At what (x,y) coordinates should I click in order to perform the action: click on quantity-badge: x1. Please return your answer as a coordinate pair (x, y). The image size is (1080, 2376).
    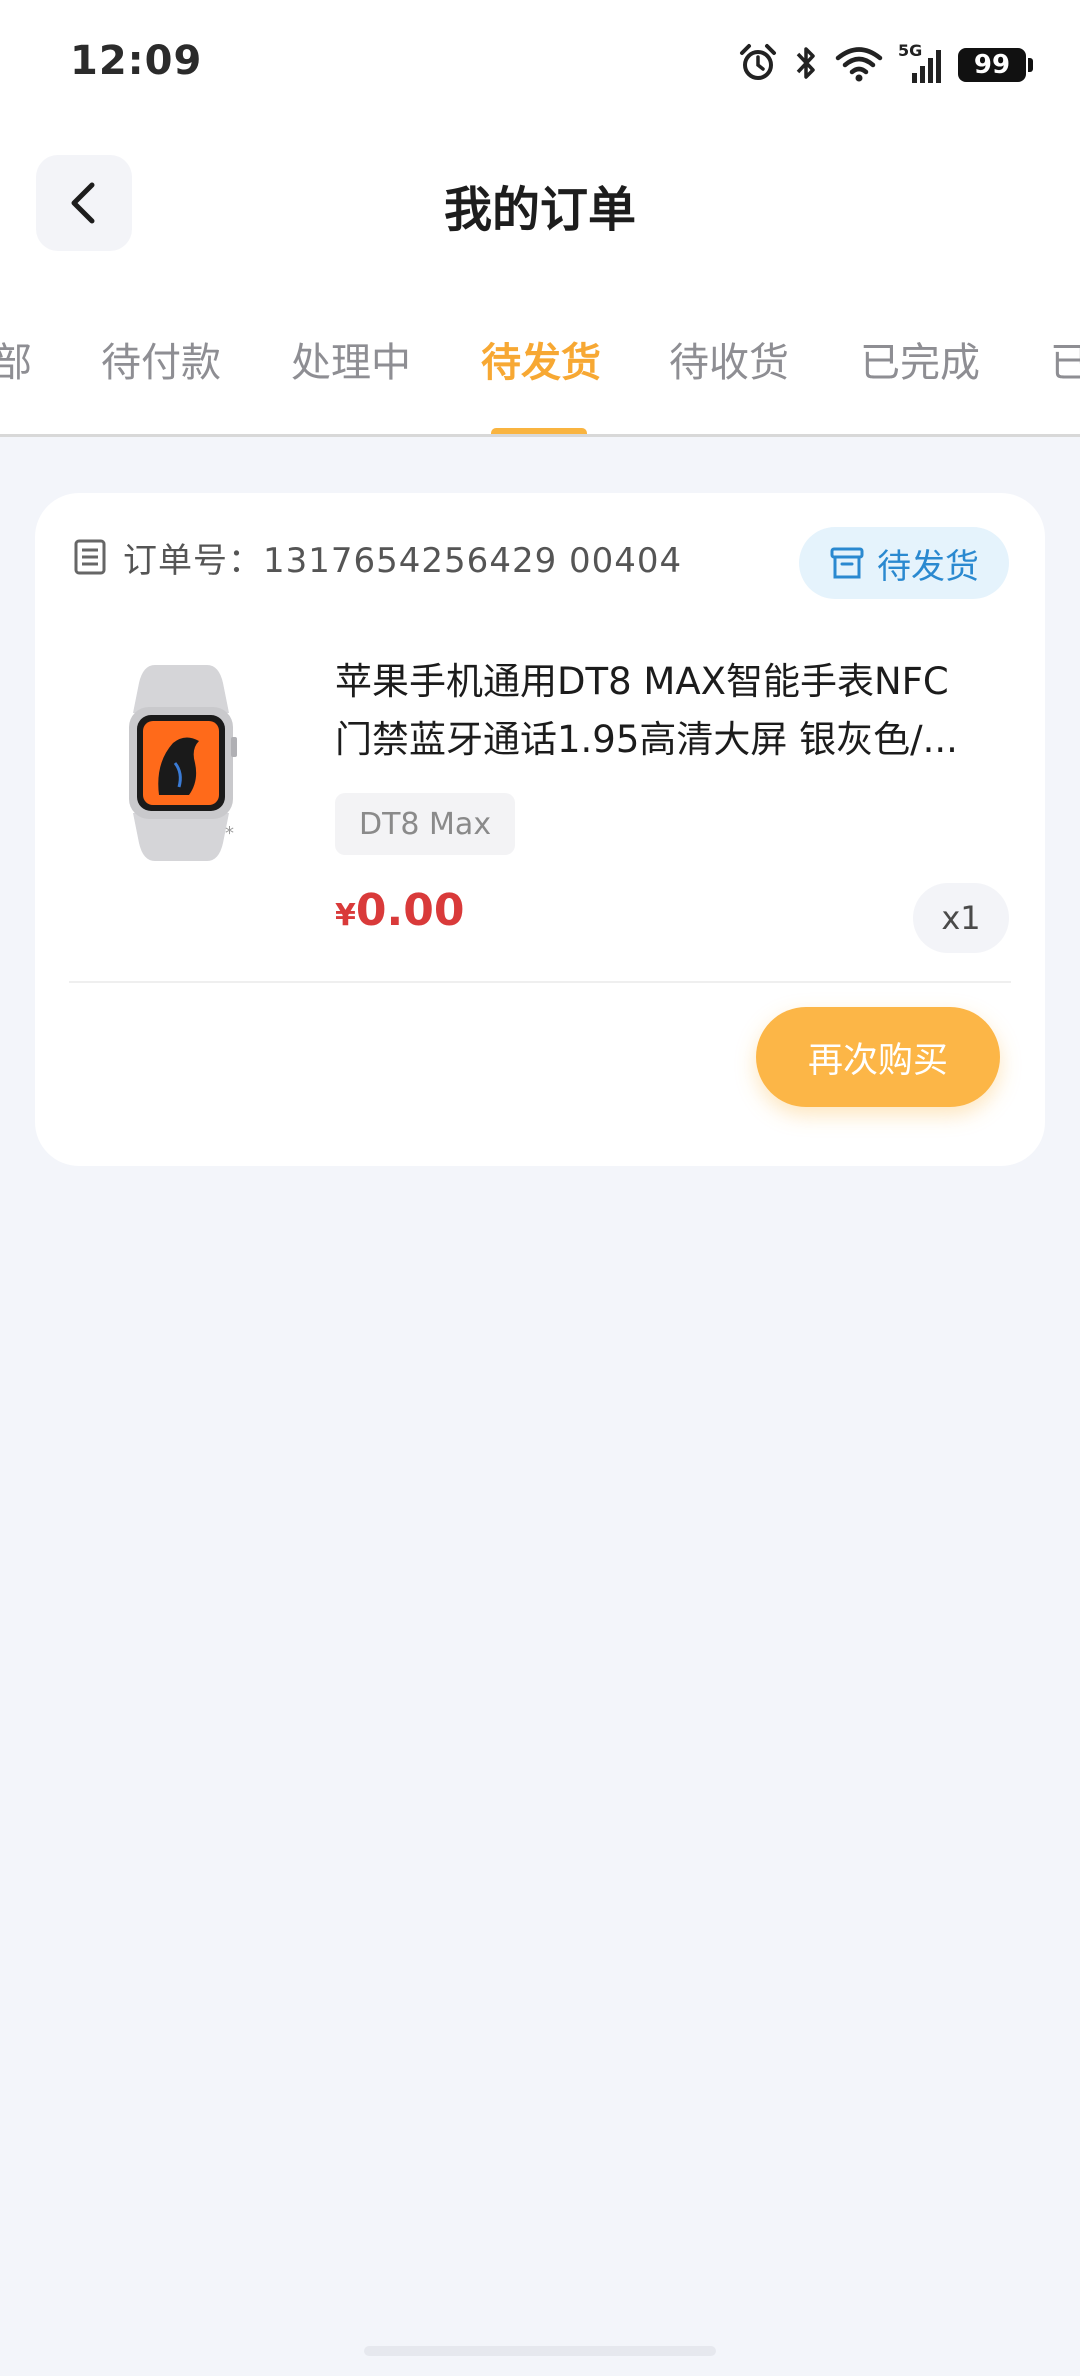
    Looking at the image, I should click on (961, 918).